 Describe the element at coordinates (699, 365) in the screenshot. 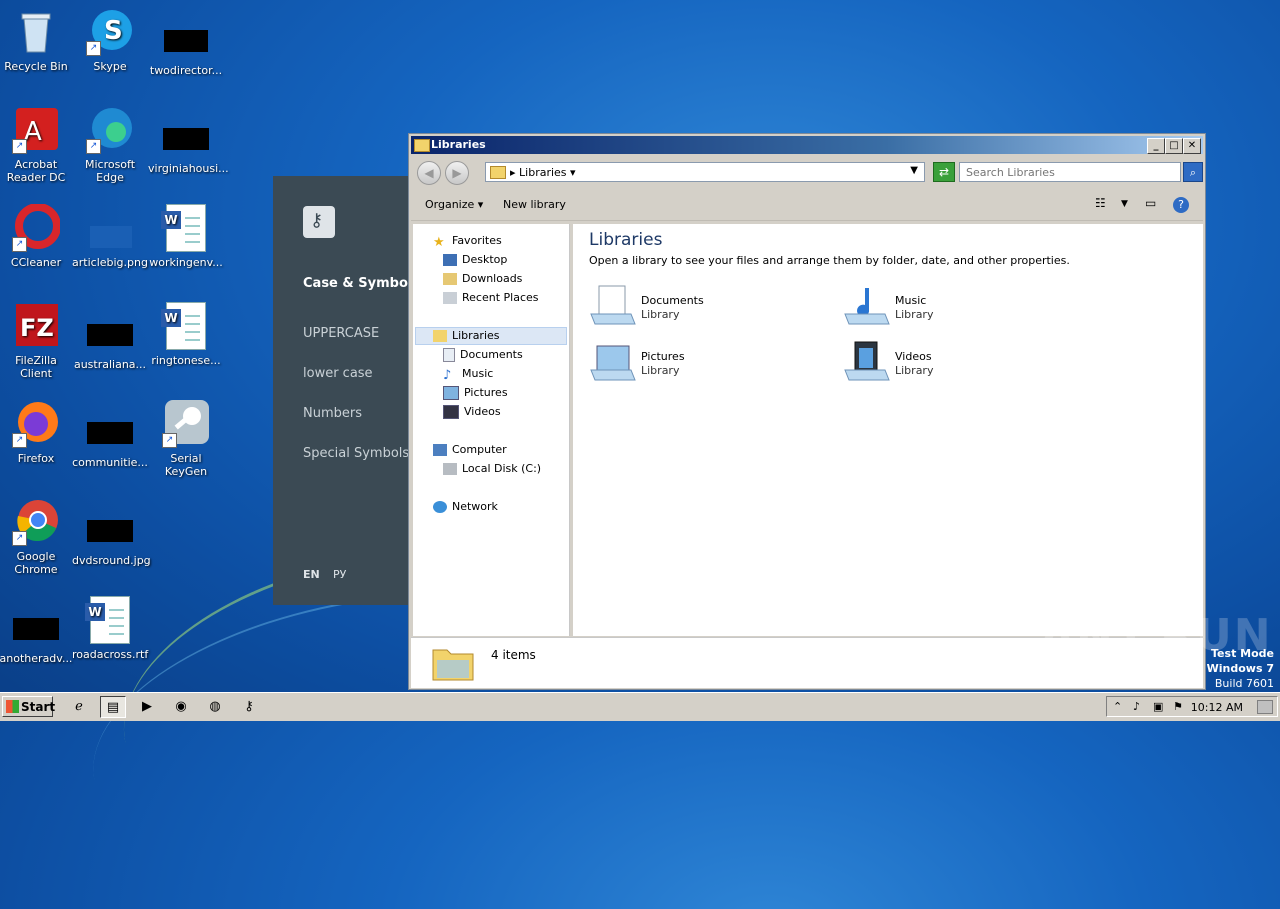

I see `library-pictures: Pictures Library` at that location.